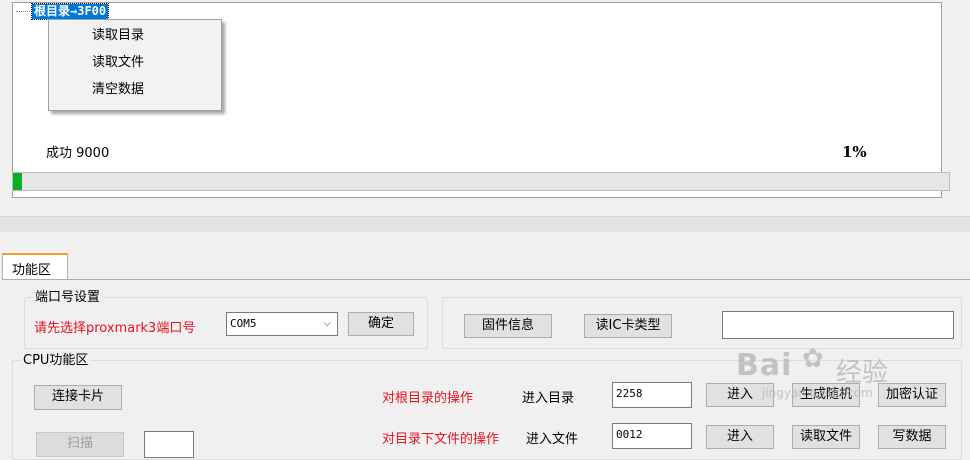 This screenshot has height=460, width=970. What do you see at coordinates (243, 323) in the screenshot?
I see `port-select-value: COM5` at bounding box center [243, 323].